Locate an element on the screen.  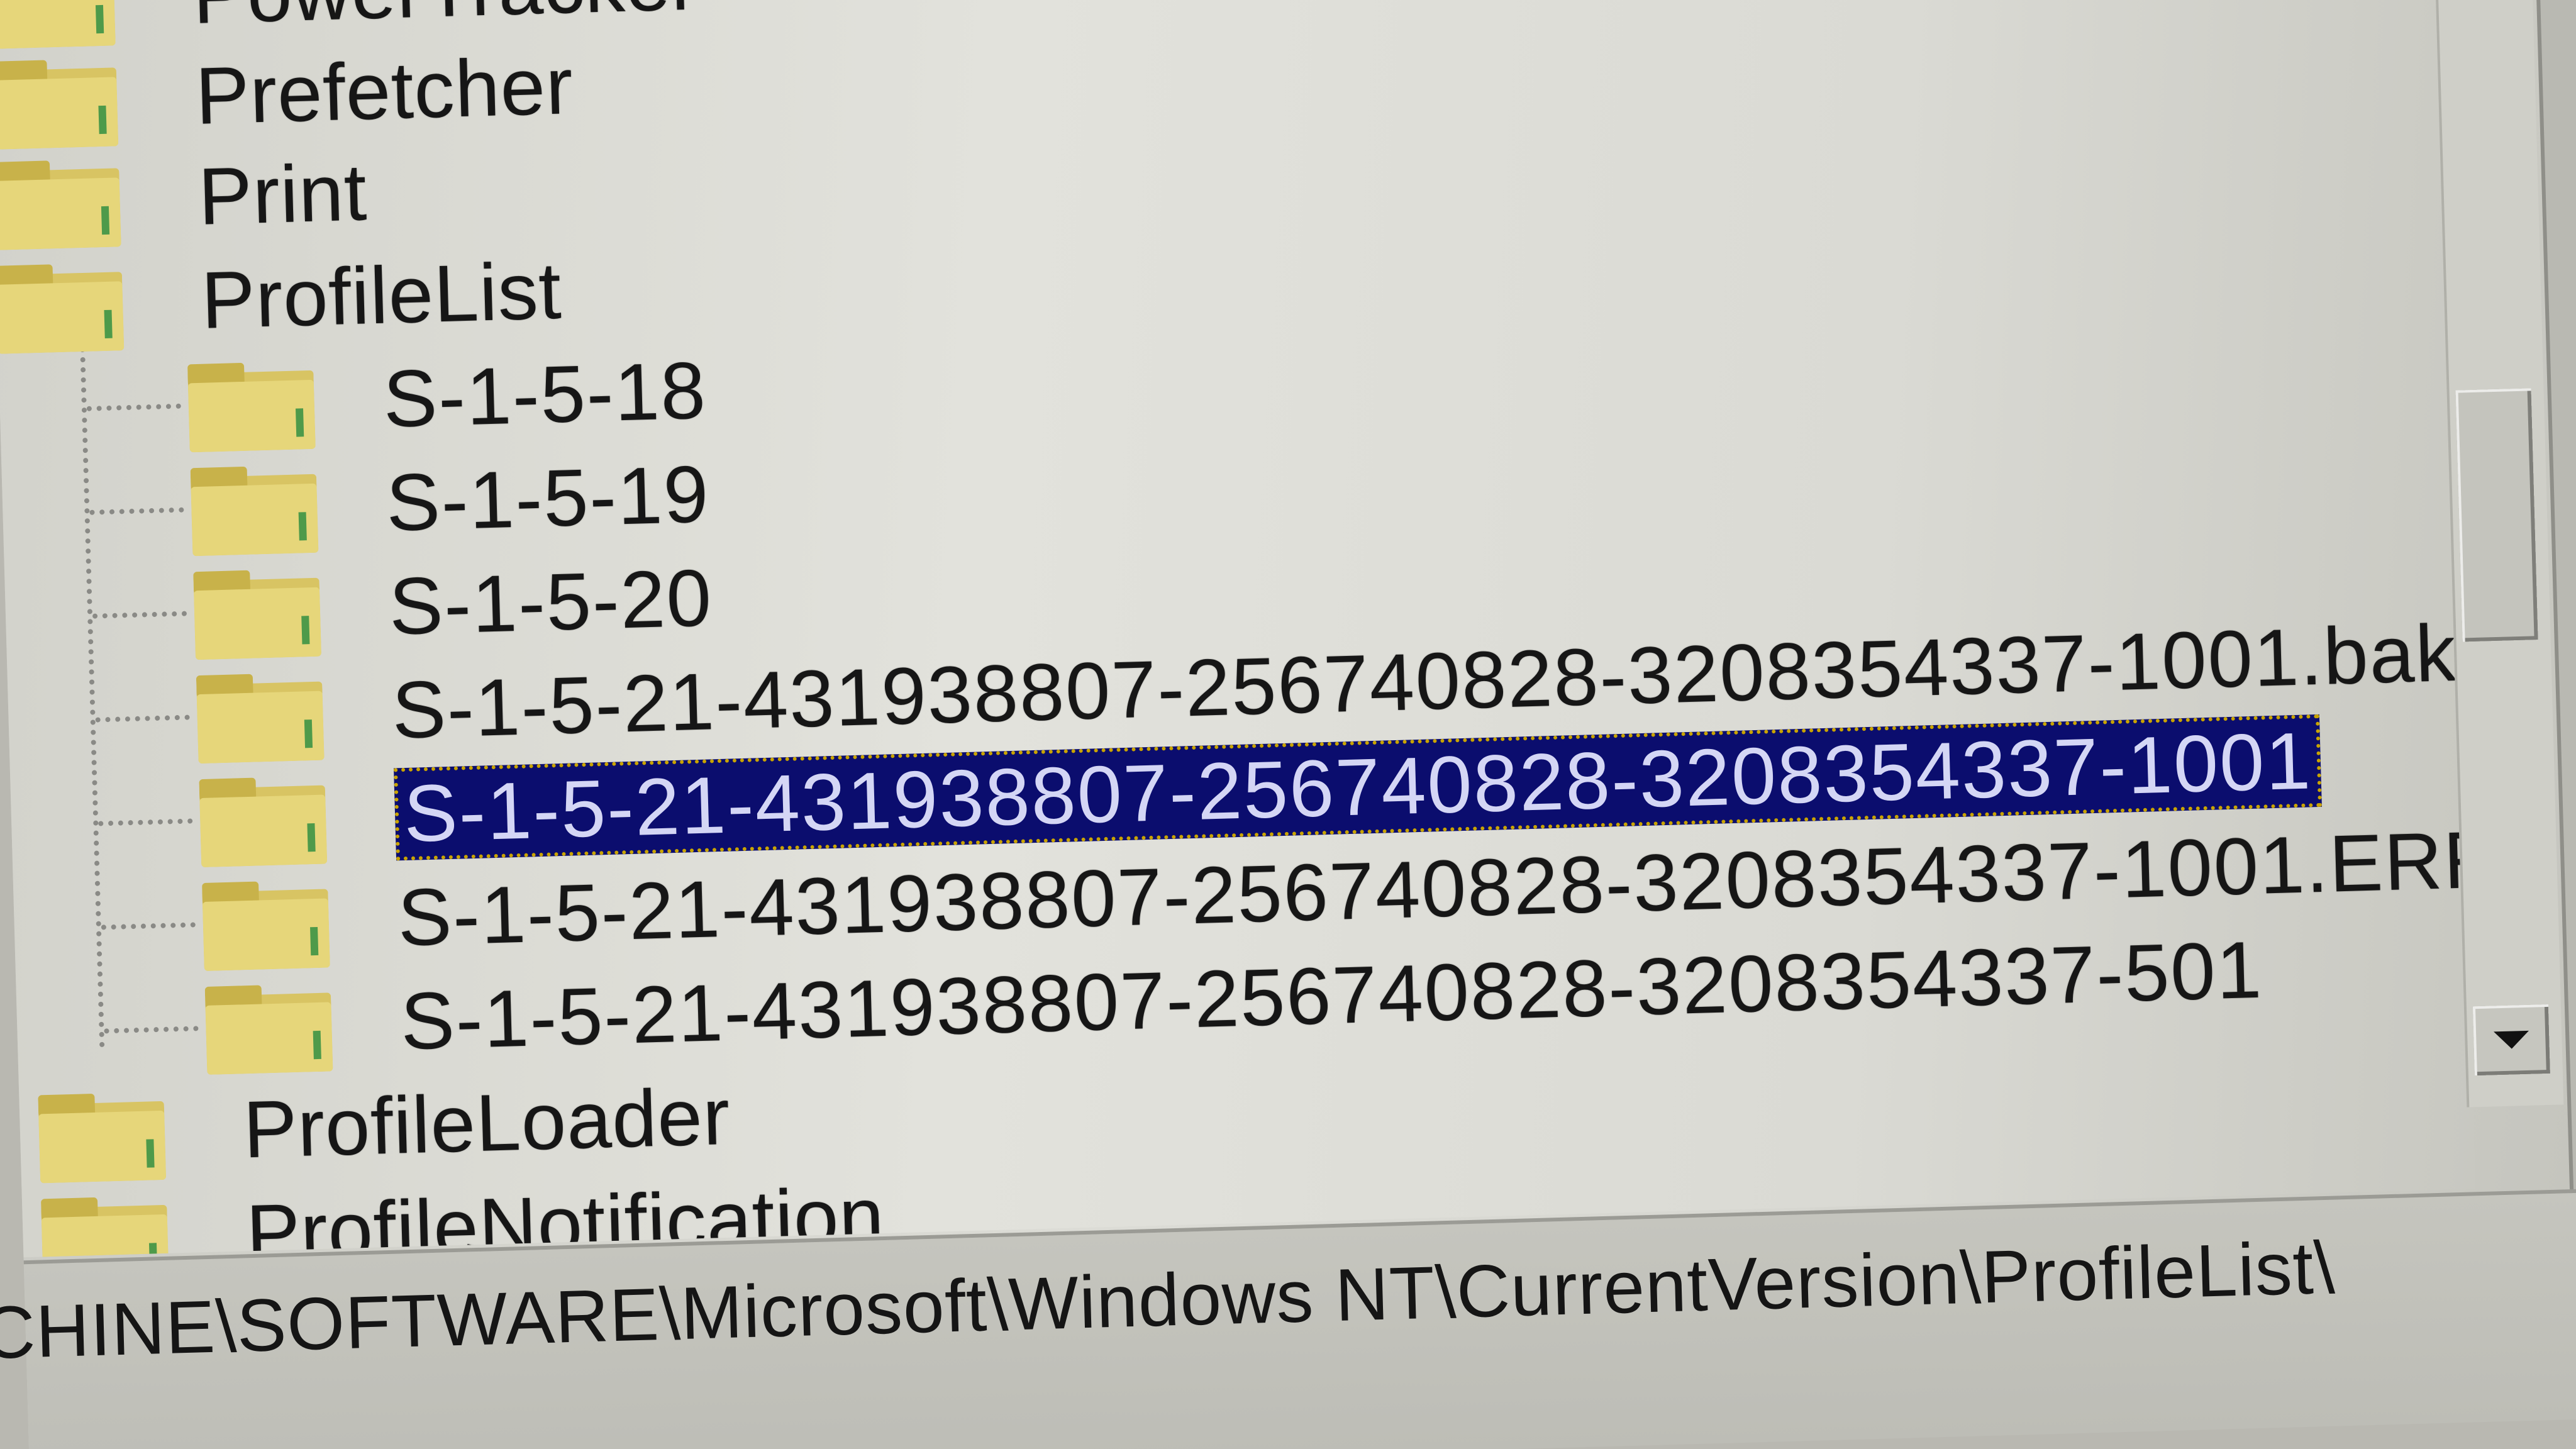
tree-item-profileloader: ProfileLoader is located at coordinates (385, 1126).